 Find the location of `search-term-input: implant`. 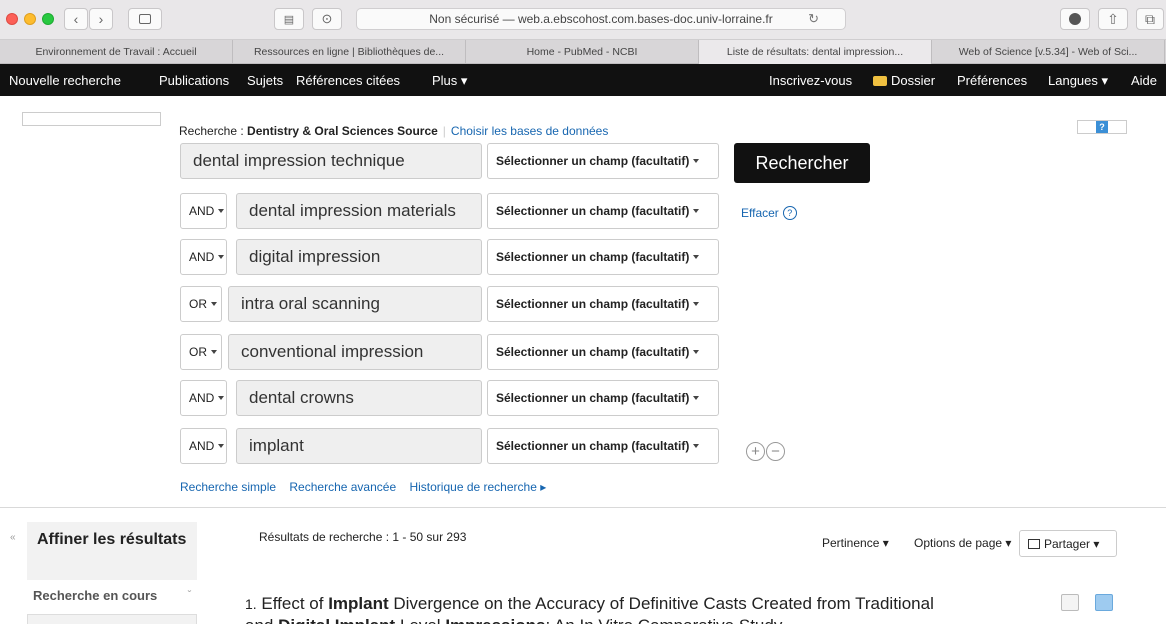

search-term-input: implant is located at coordinates (359, 446).